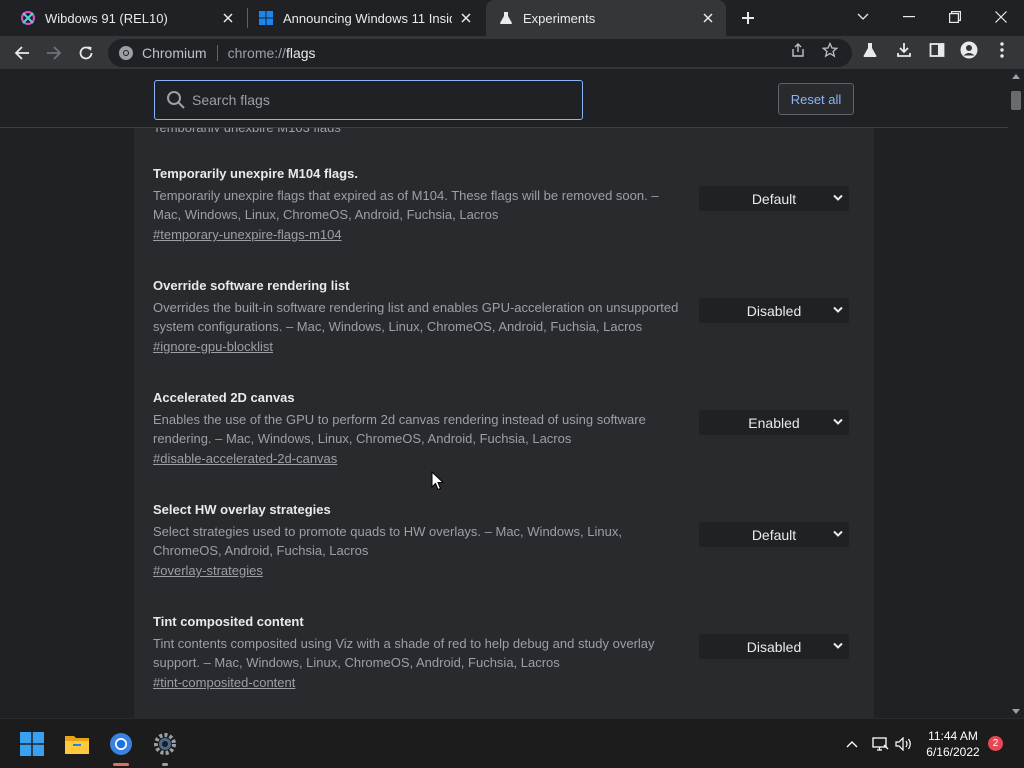 This screenshot has width=1024, height=768. I want to click on address-separator, so click(217, 53).